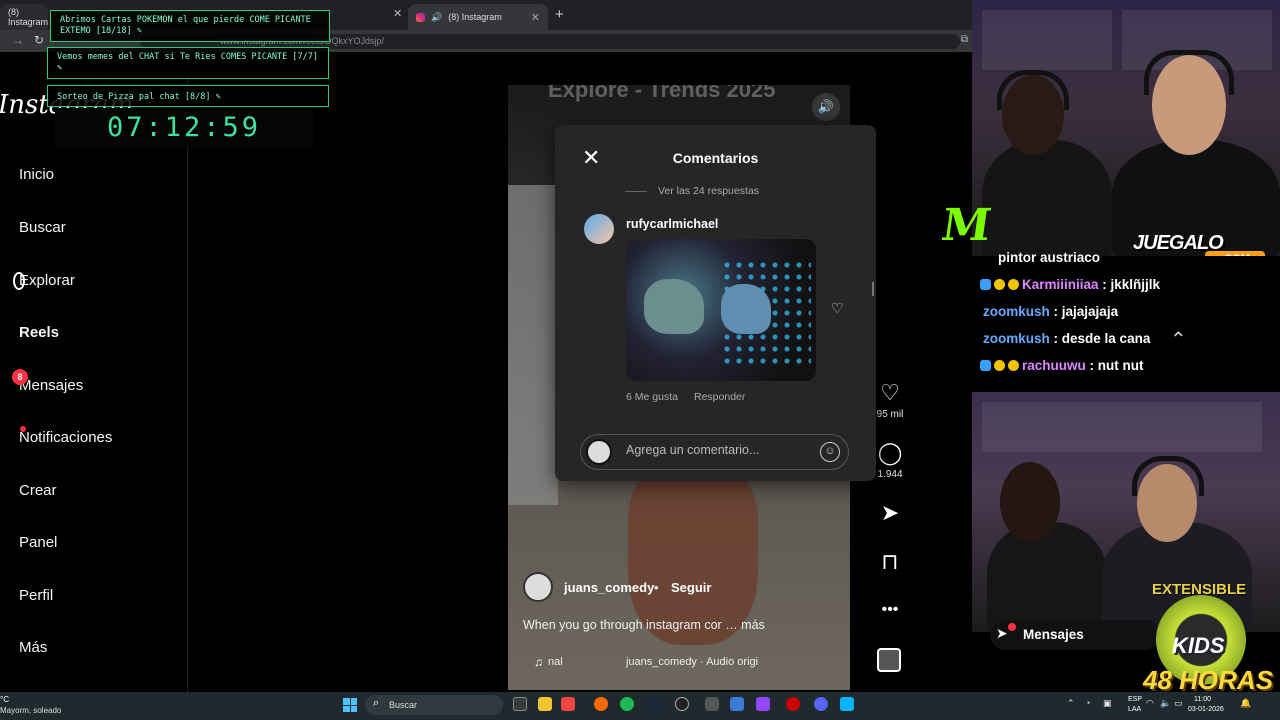 This screenshot has height=720, width=1280. What do you see at coordinates (708, 191) in the screenshot?
I see `view-replies-link: Ver las 24 respuestas` at bounding box center [708, 191].